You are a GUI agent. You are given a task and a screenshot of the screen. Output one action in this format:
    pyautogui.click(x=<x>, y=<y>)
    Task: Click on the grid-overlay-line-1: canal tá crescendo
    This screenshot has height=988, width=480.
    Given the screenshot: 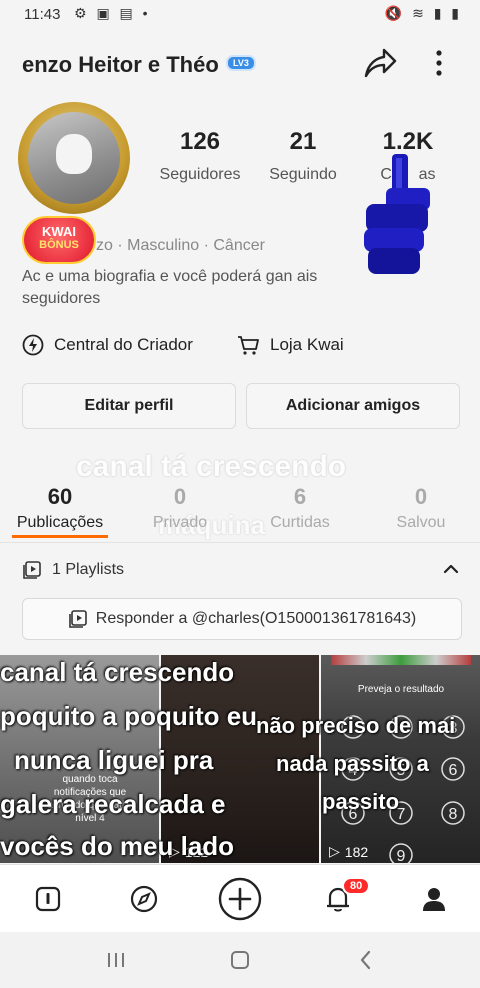 What is the action you would take?
    pyautogui.click(x=117, y=672)
    